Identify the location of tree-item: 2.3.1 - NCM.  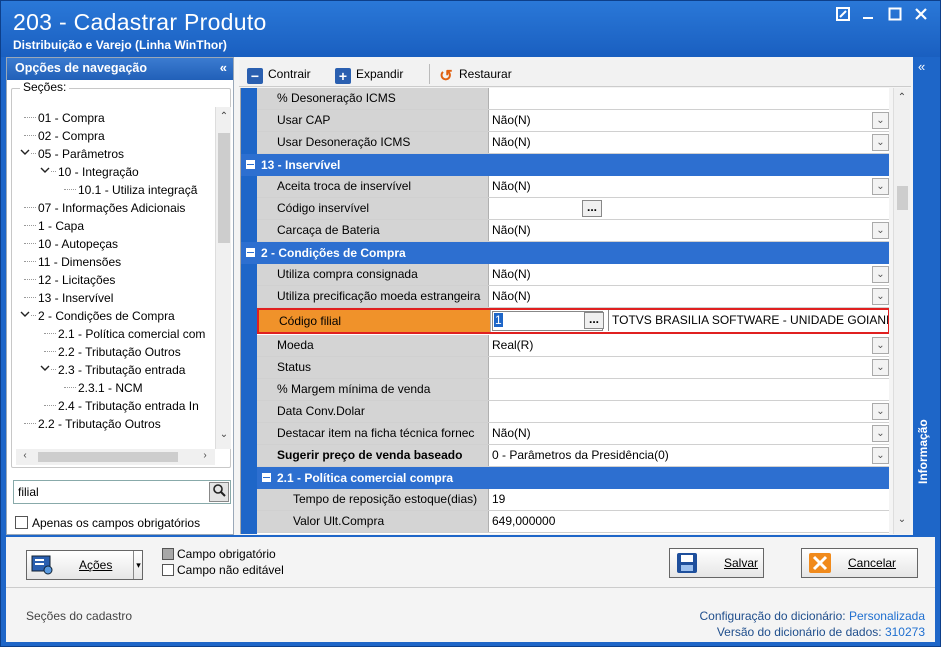
(110, 388).